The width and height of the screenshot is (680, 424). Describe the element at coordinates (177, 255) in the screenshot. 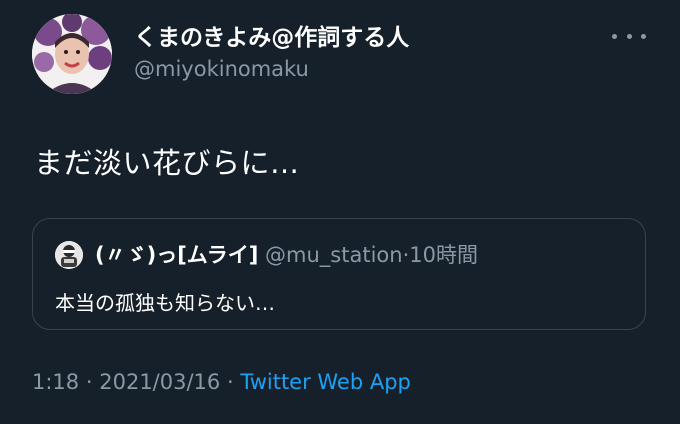

I see `quoted-display-name: (〃ゞ)っ[ムライ]` at that location.